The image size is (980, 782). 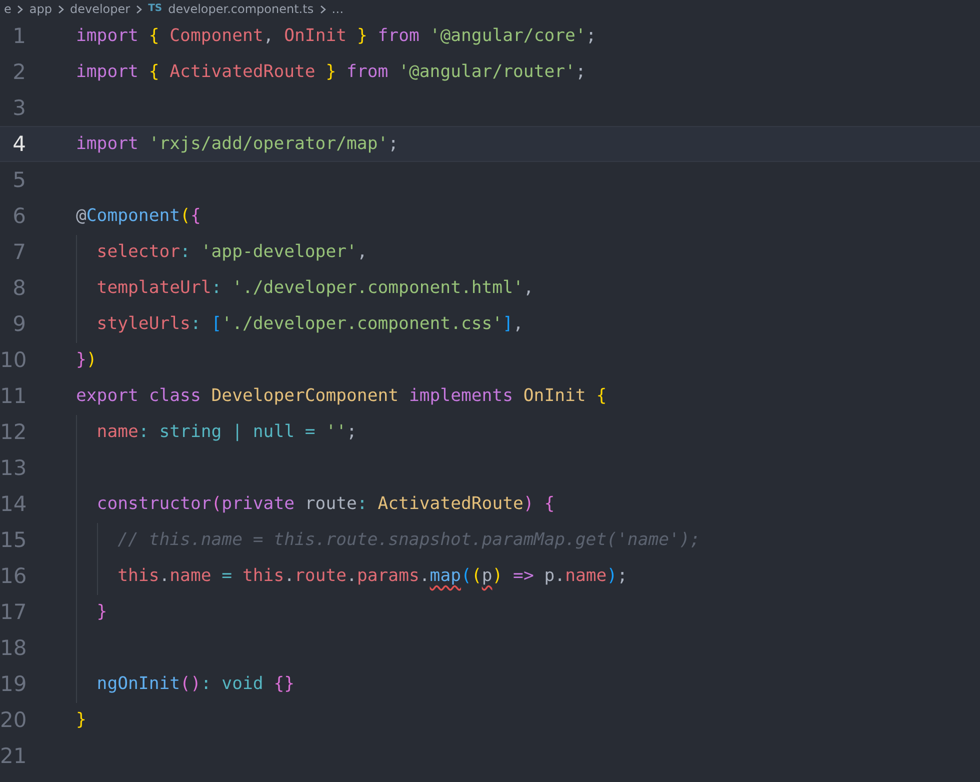 I want to click on breadcrumb-item: developer, so click(x=100, y=9).